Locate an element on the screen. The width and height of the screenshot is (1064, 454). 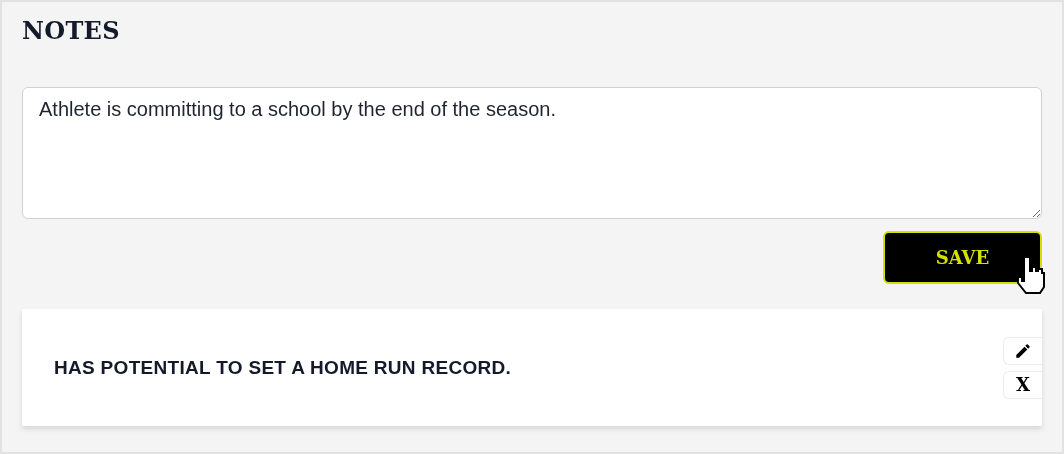
edit-button is located at coordinates (1022, 350).